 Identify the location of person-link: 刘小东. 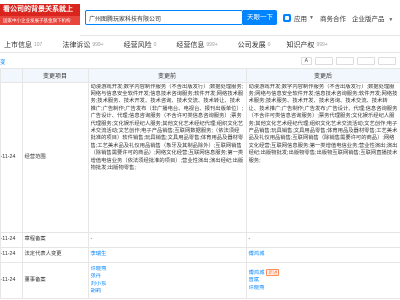
(167, 284).